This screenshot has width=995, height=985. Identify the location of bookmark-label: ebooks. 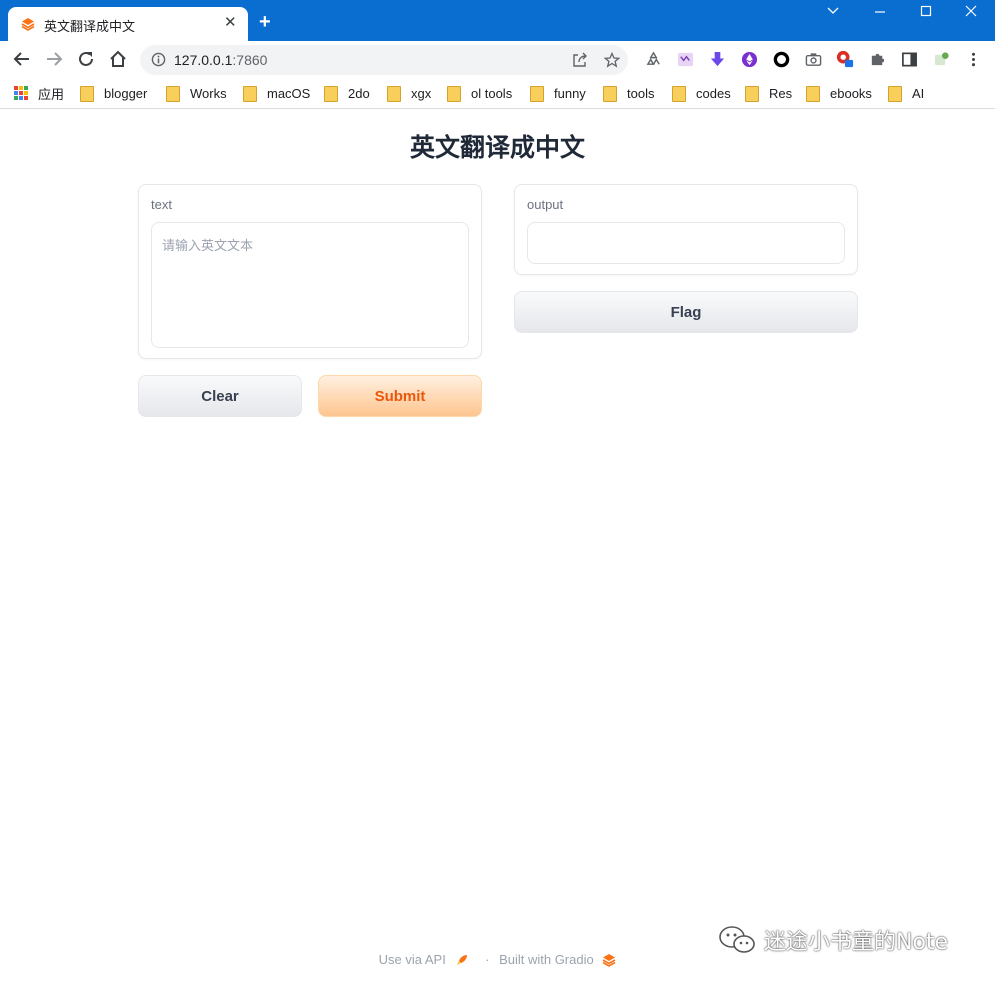
(851, 93).